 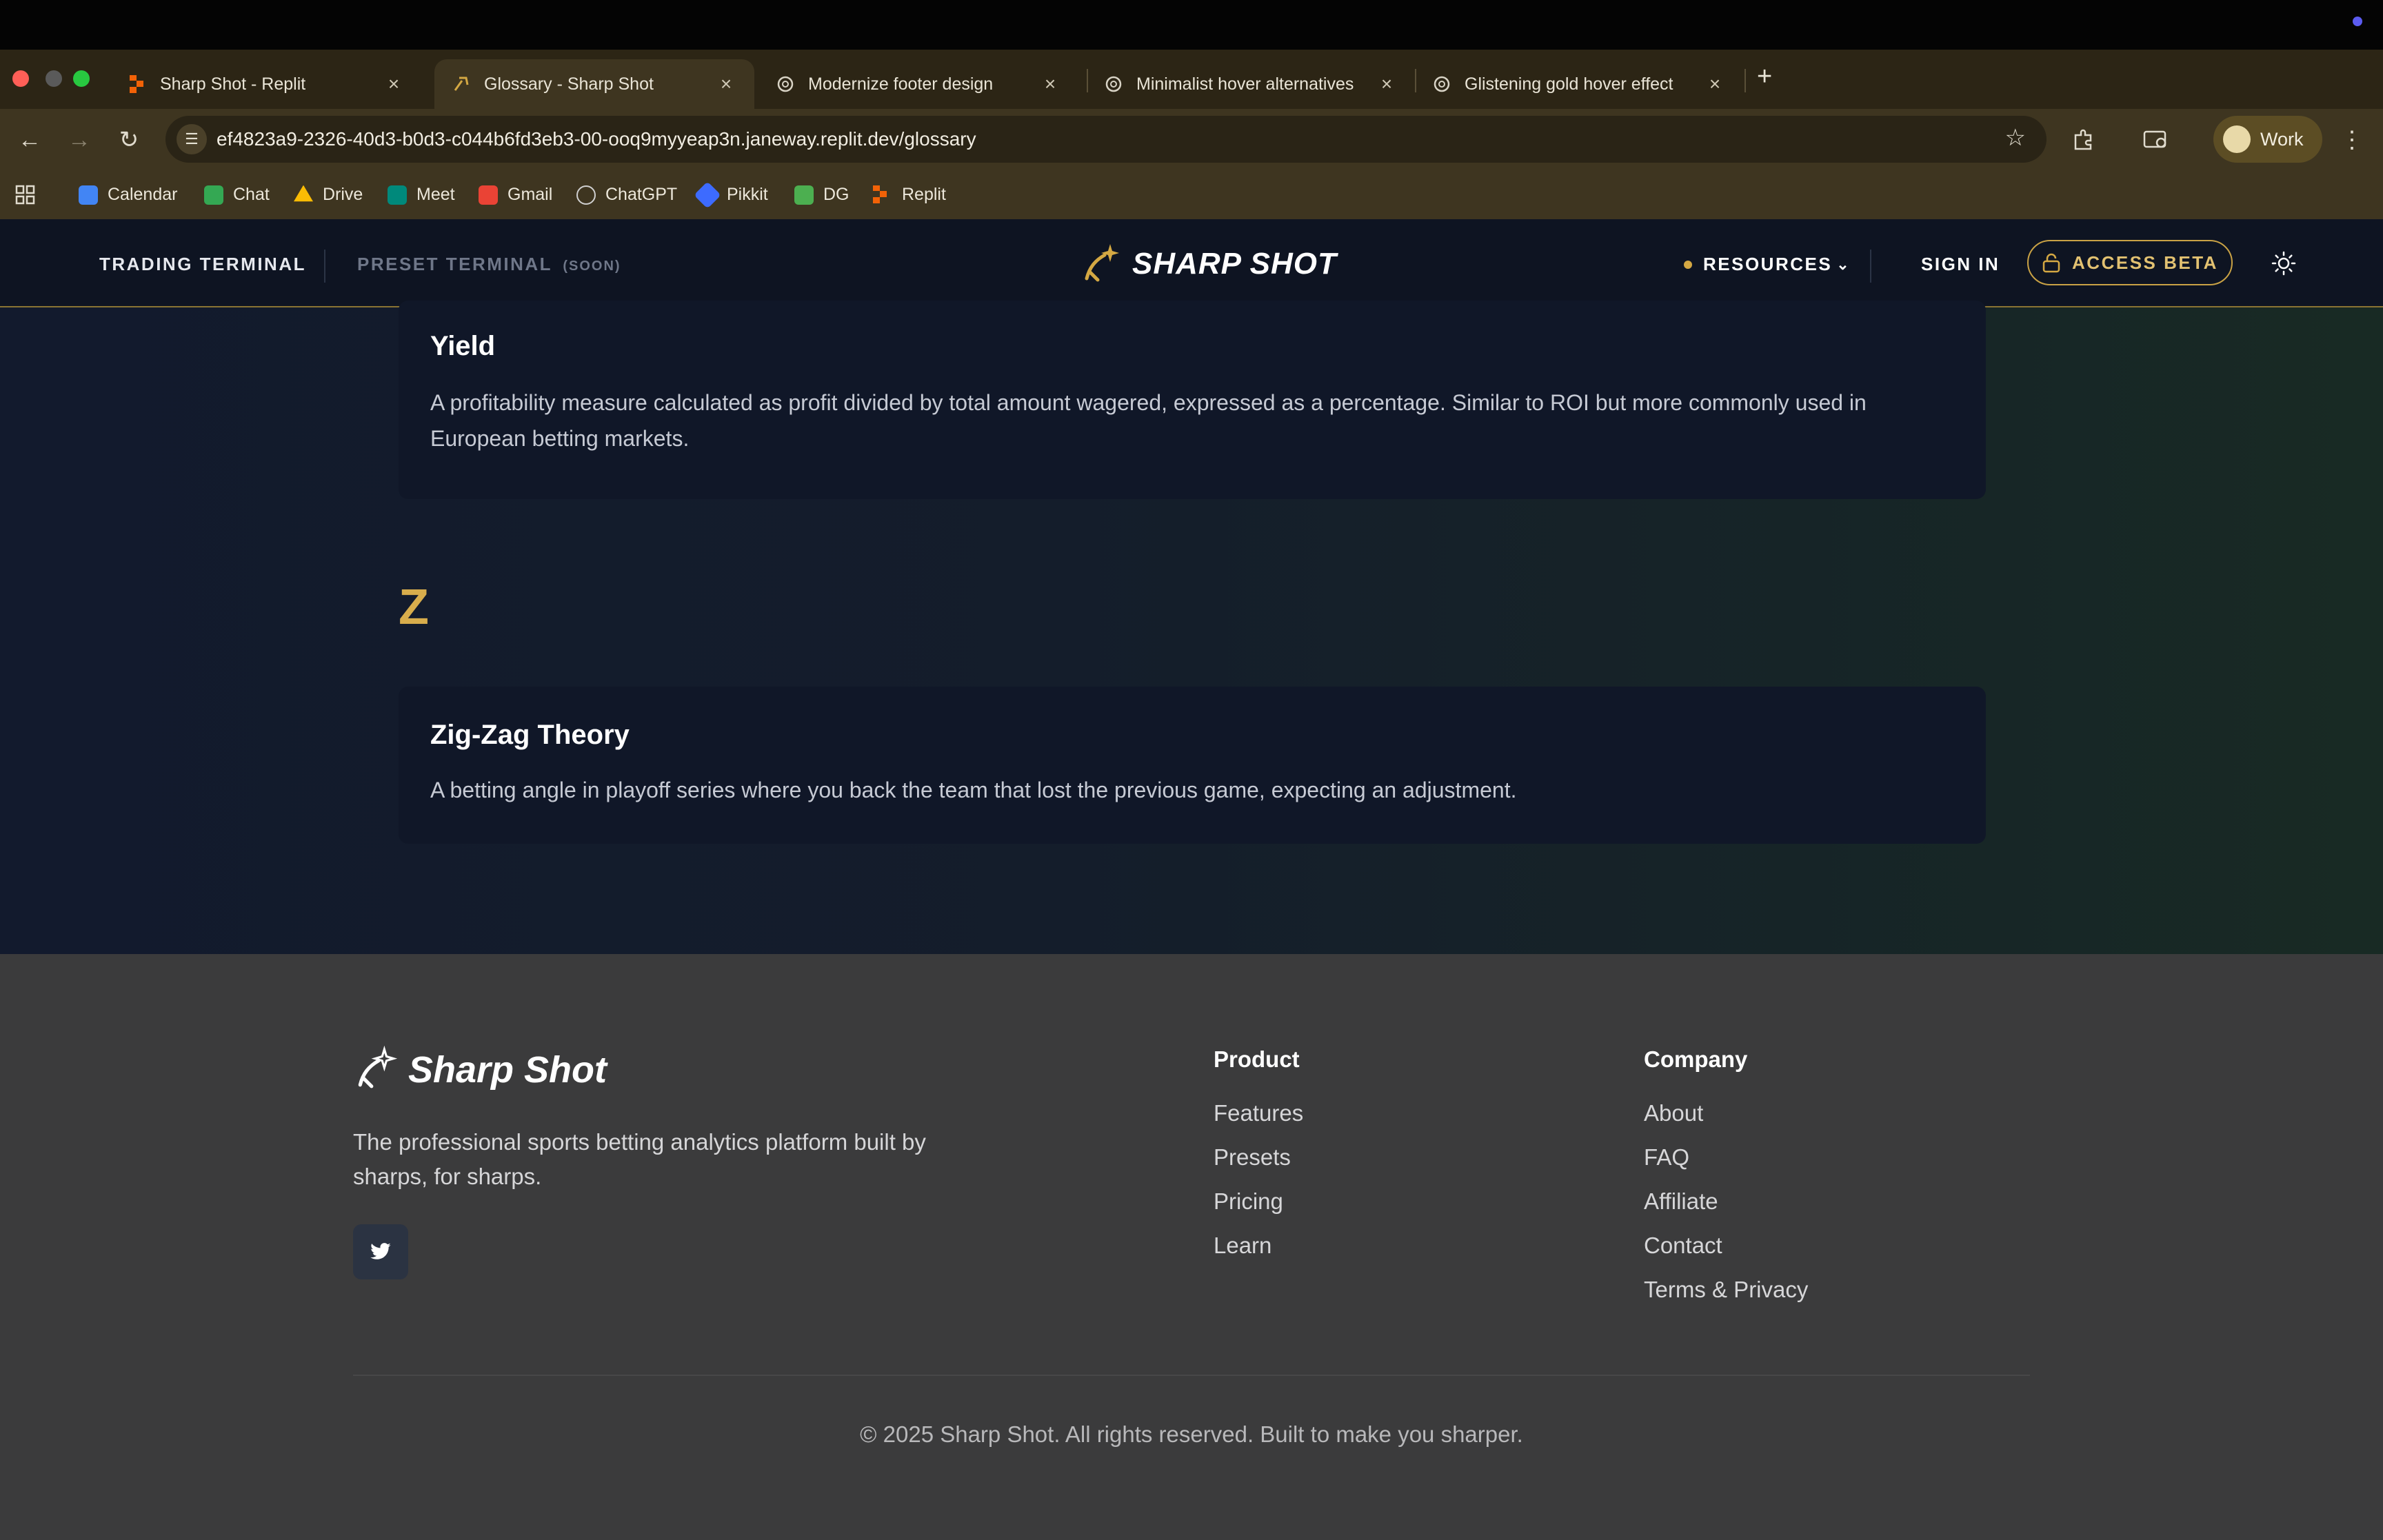 I want to click on nav-trading-terminal: TRADING TERMINAL, so click(x=202, y=264).